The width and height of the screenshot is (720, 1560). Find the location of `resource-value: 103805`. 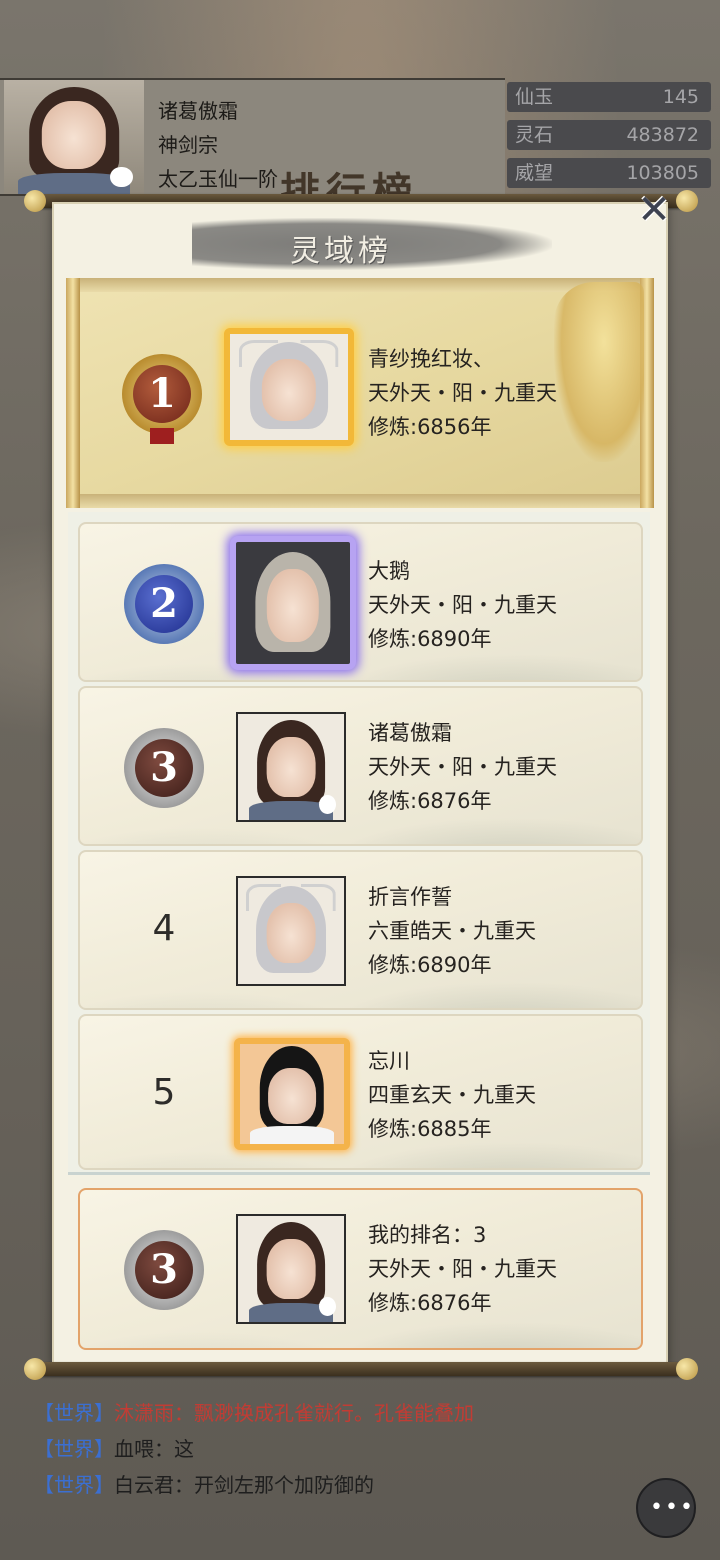

resource-value: 103805 is located at coordinates (662, 173).